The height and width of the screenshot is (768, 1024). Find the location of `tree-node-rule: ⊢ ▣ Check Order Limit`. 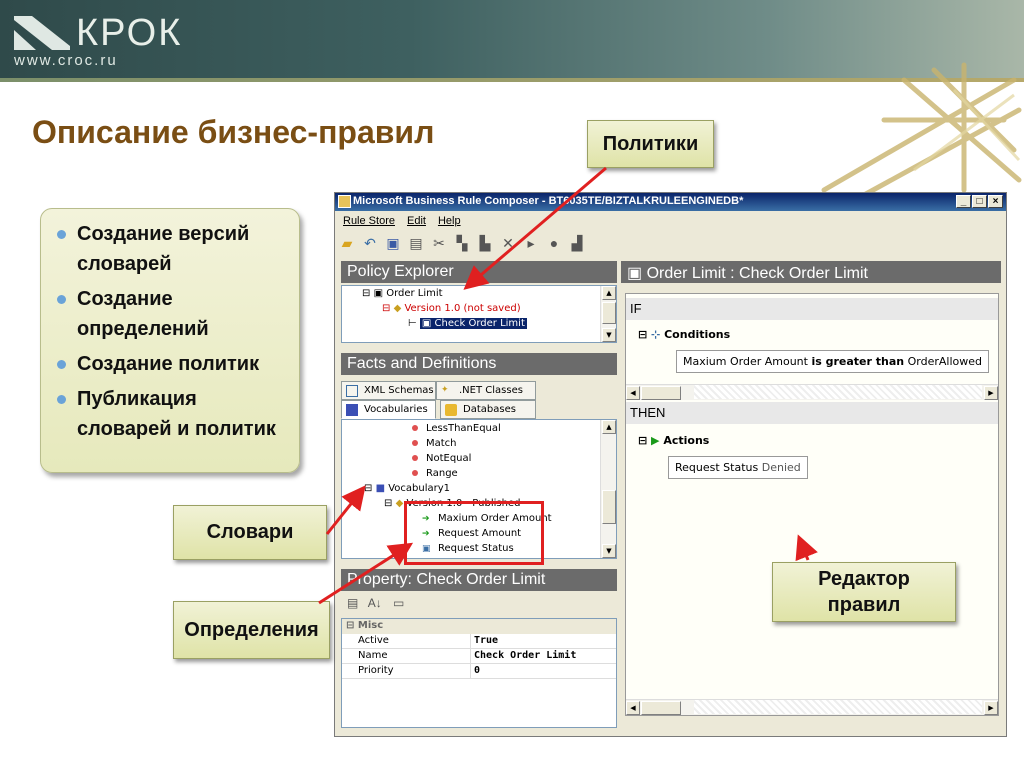

tree-node-rule: ⊢ ▣ Check Order Limit is located at coordinates (467, 323).